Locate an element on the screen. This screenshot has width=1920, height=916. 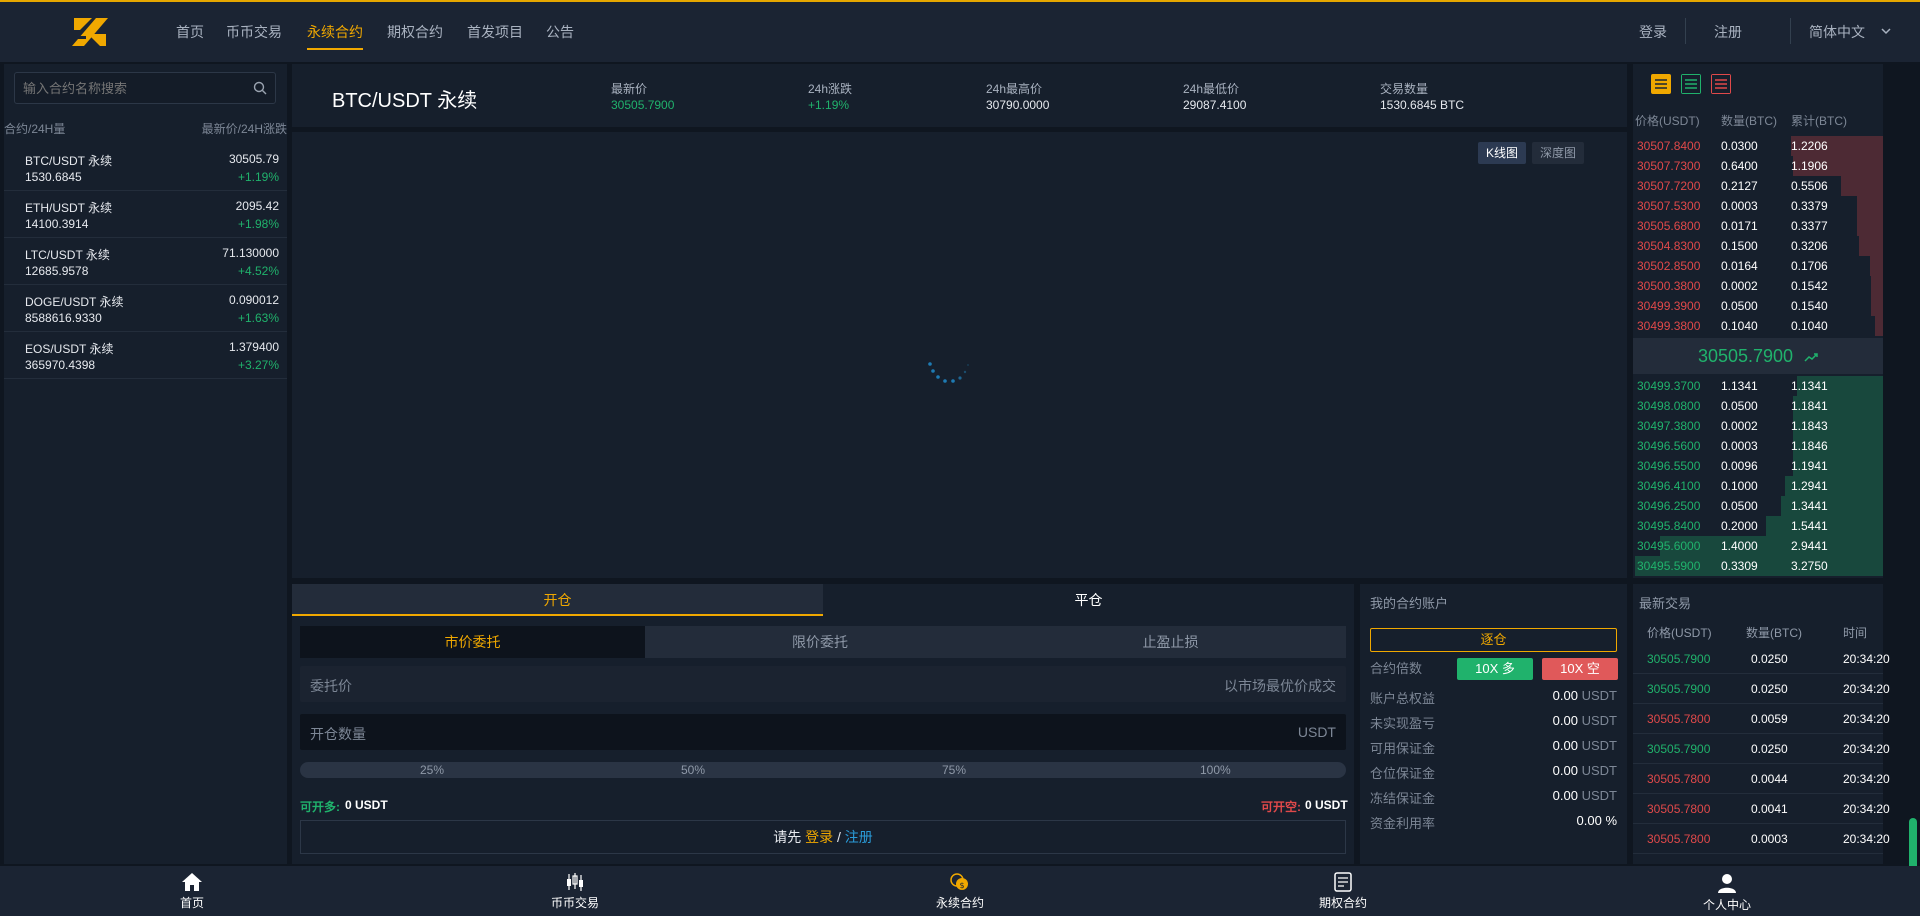
tab-kline: K线图 is located at coordinates (1502, 153).